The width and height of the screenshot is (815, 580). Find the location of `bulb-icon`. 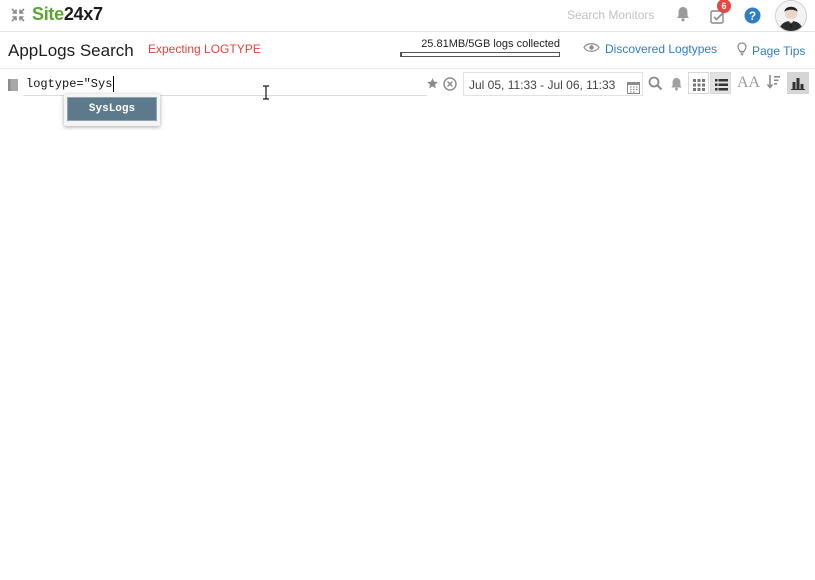

bulb-icon is located at coordinates (742, 50).